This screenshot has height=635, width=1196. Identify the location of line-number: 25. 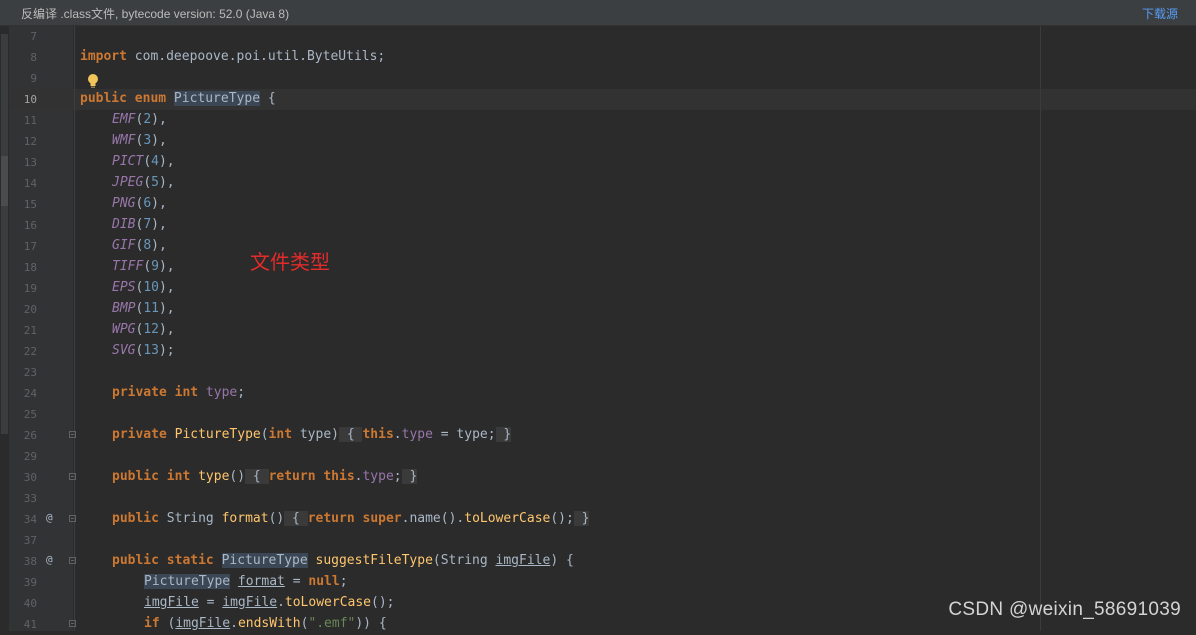
(30, 414).